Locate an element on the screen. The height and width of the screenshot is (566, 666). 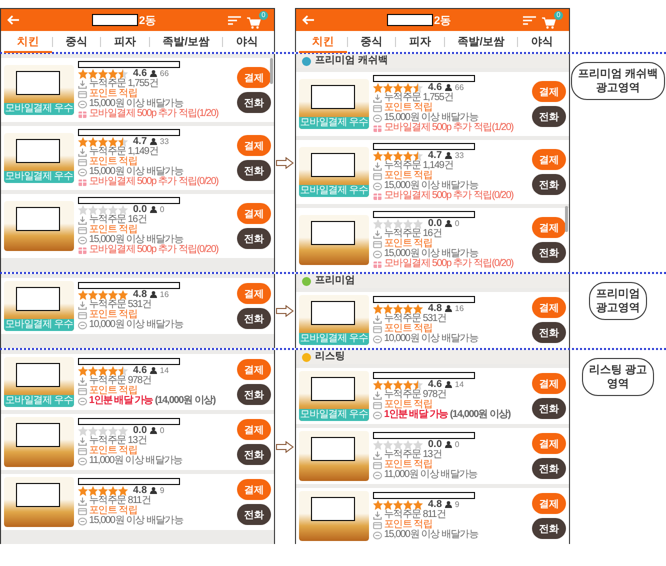
store-info-text: 누적주문 1,149건 is located at coordinates (123, 152).